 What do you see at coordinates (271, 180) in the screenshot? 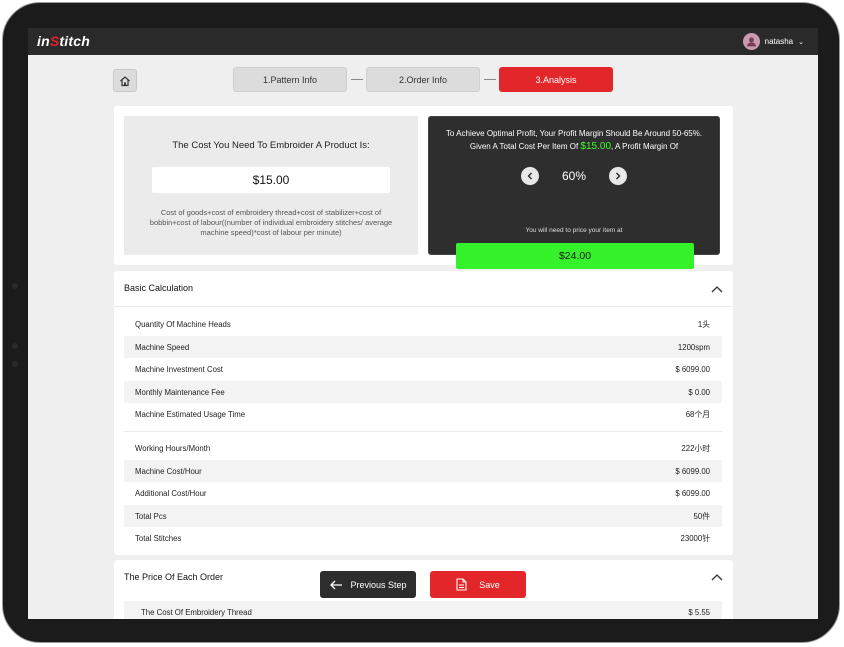
I see `cost-value: $15.00` at bounding box center [271, 180].